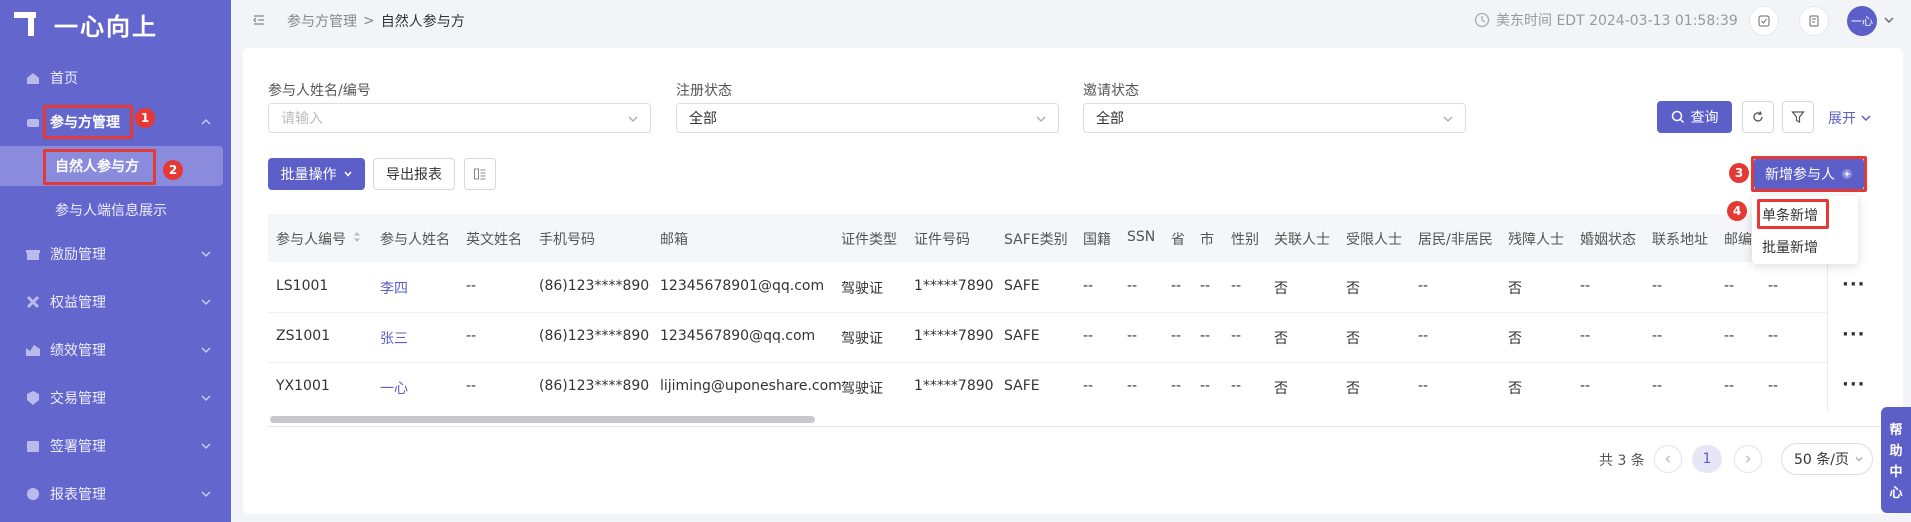 The height and width of the screenshot is (522, 1911). Describe the element at coordinates (1842, 119) in the screenshot. I see `expand-label: 展开` at that location.